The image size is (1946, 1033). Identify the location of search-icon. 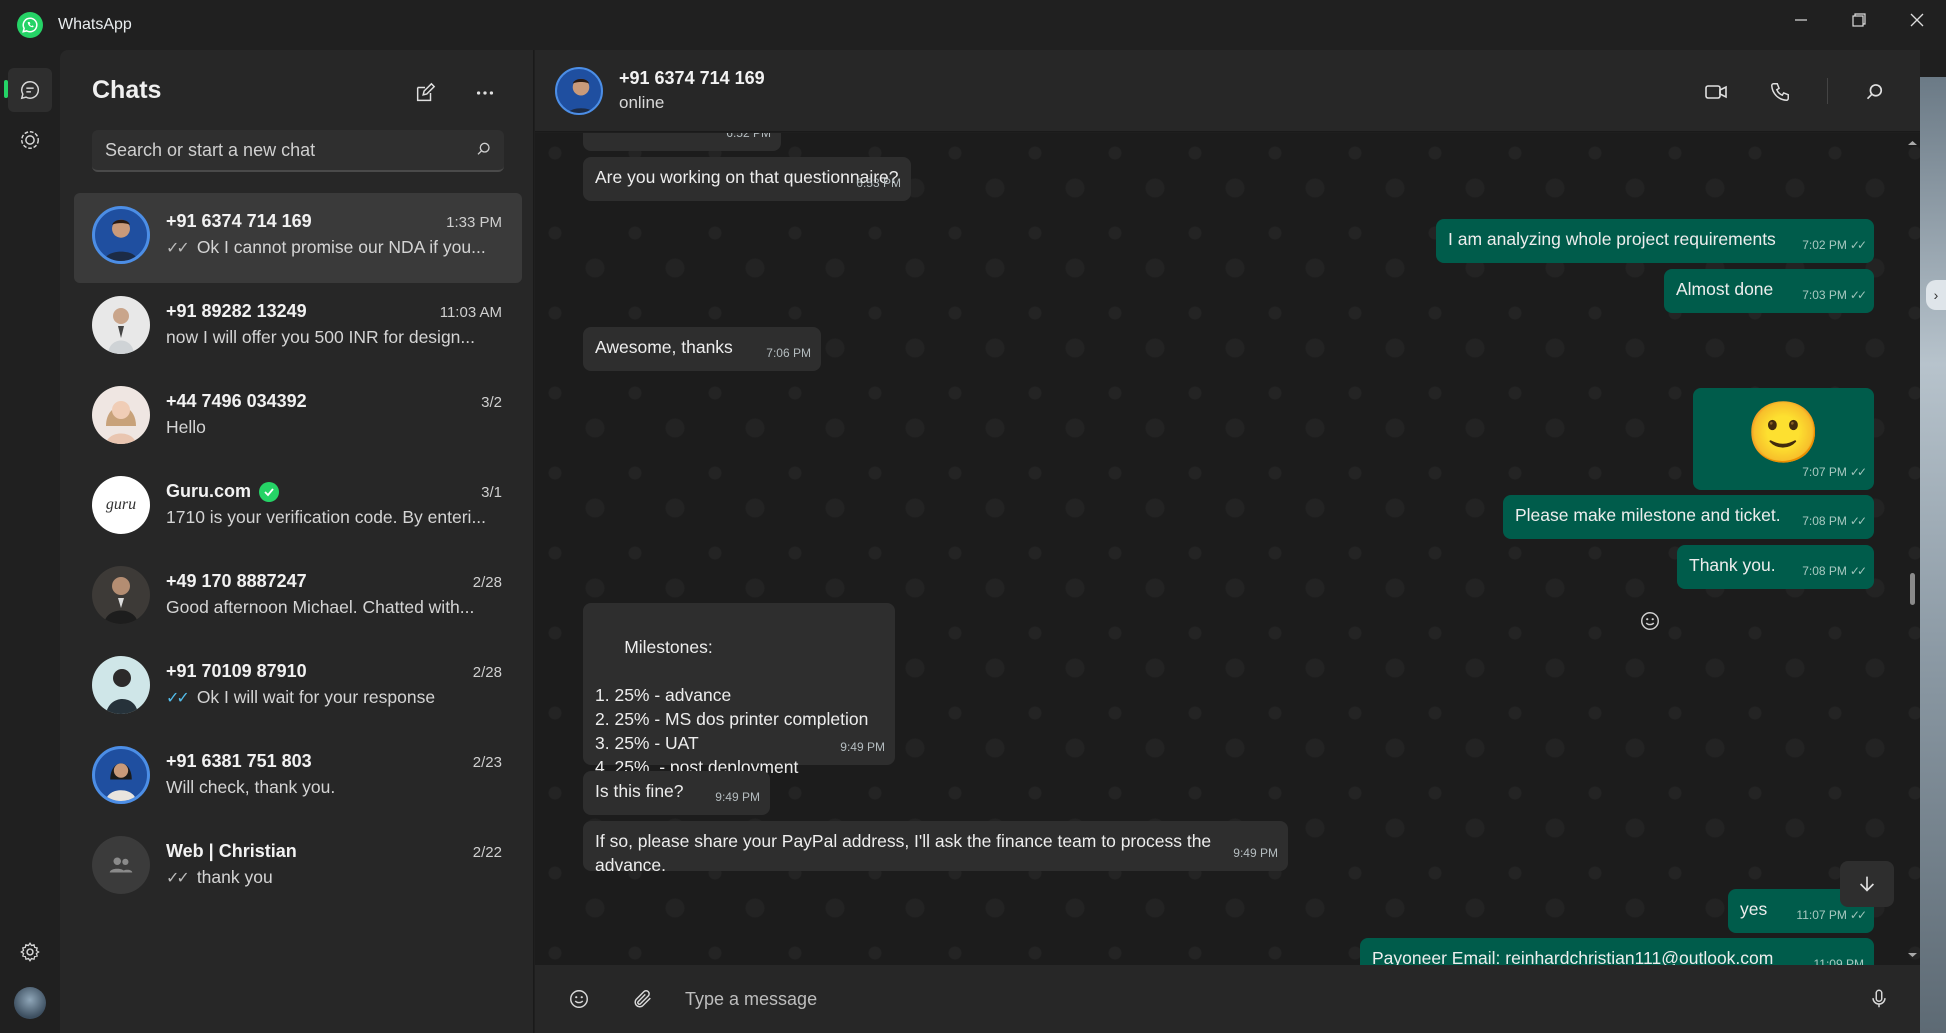
(484, 149).